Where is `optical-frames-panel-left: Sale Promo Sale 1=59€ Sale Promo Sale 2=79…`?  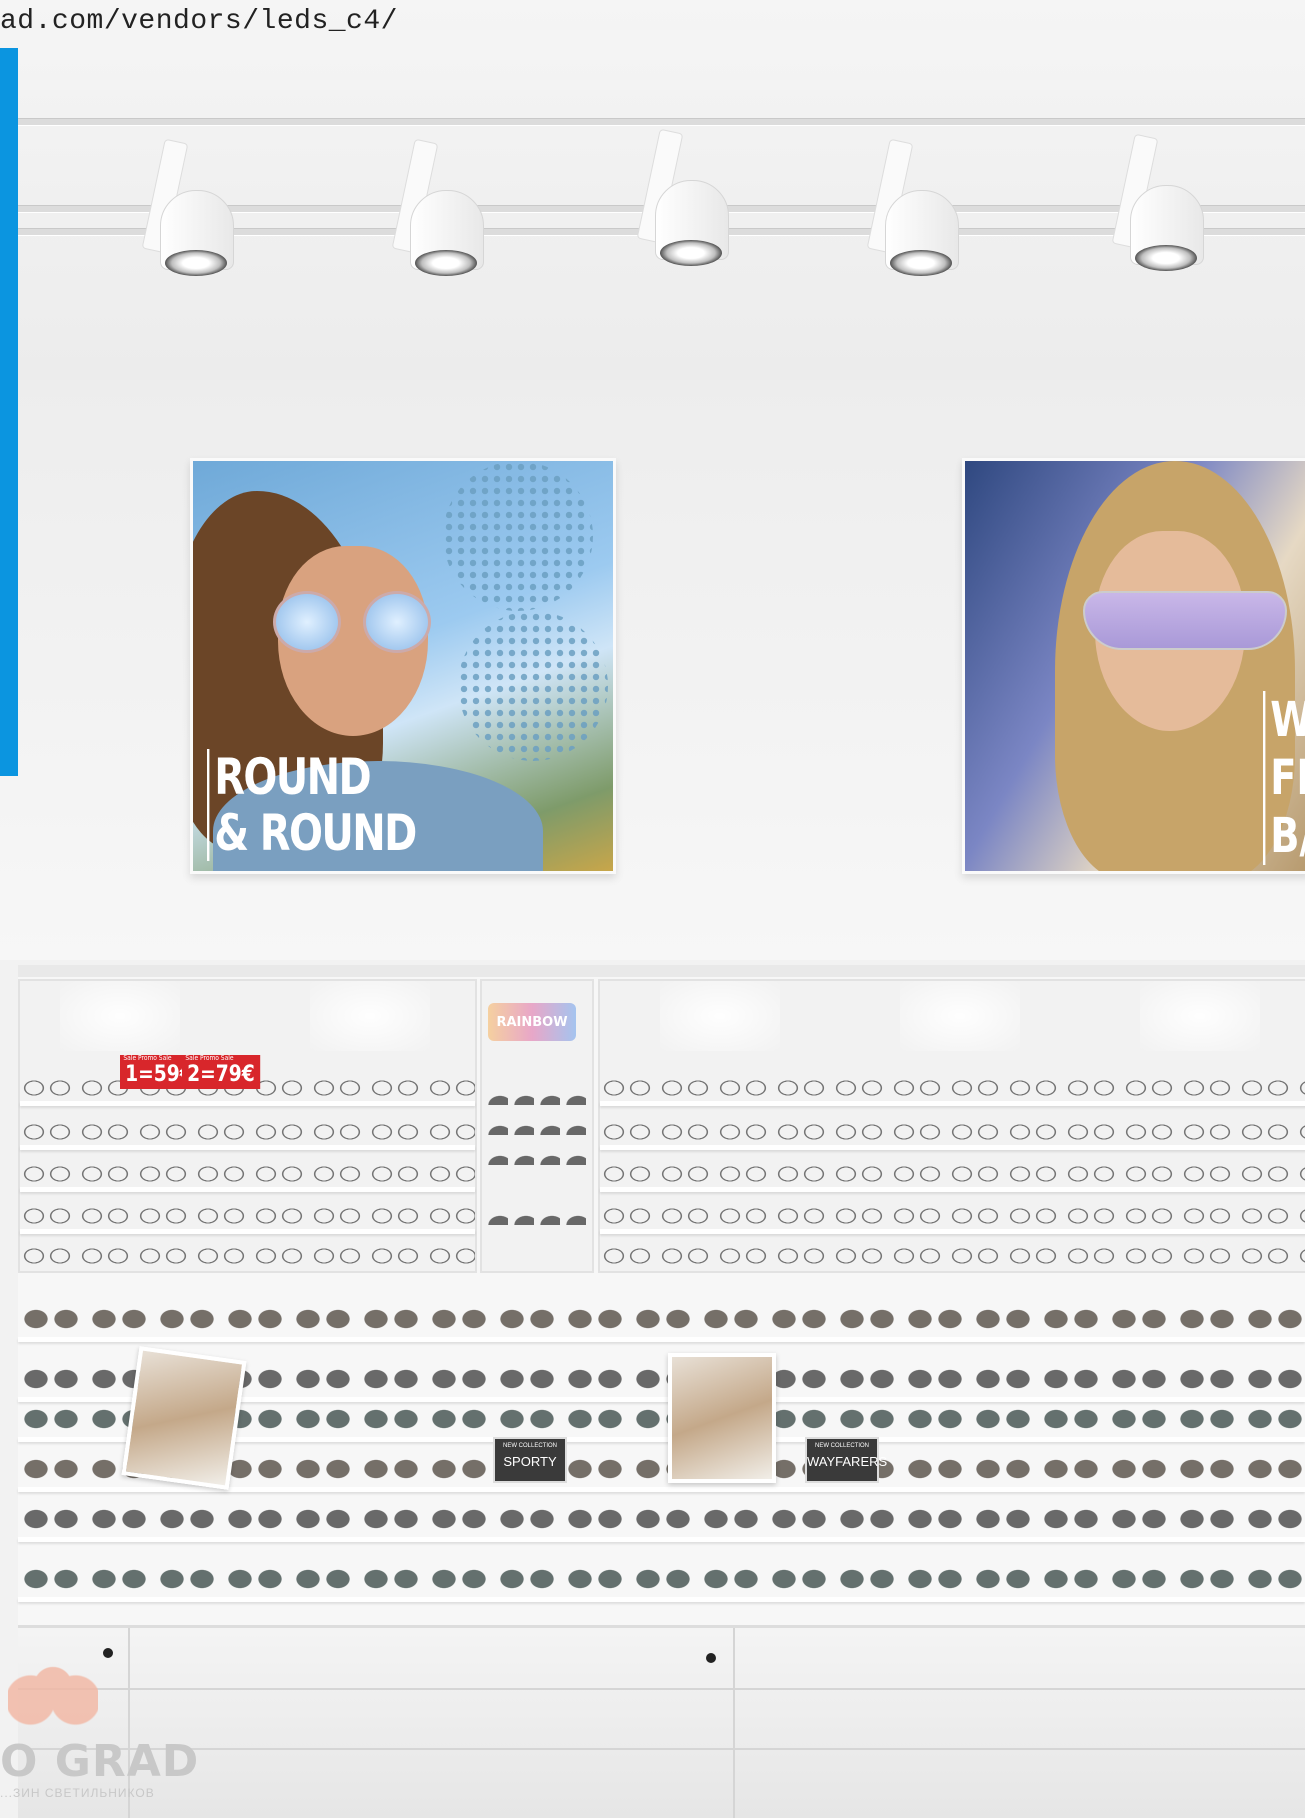
optical-frames-panel-left: Sale Promo Sale 1=59€ Sale Promo Sale 2=79… is located at coordinates (247, 1126).